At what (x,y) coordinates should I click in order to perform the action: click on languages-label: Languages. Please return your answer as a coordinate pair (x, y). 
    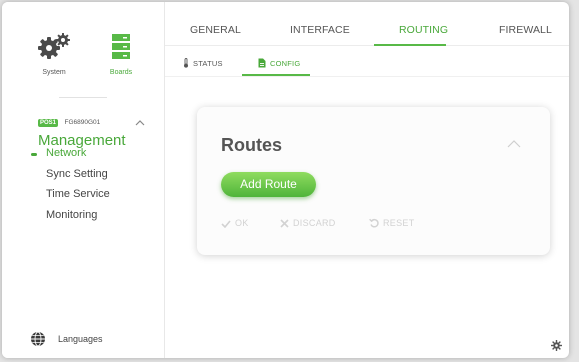
    Looking at the image, I should click on (80, 339).